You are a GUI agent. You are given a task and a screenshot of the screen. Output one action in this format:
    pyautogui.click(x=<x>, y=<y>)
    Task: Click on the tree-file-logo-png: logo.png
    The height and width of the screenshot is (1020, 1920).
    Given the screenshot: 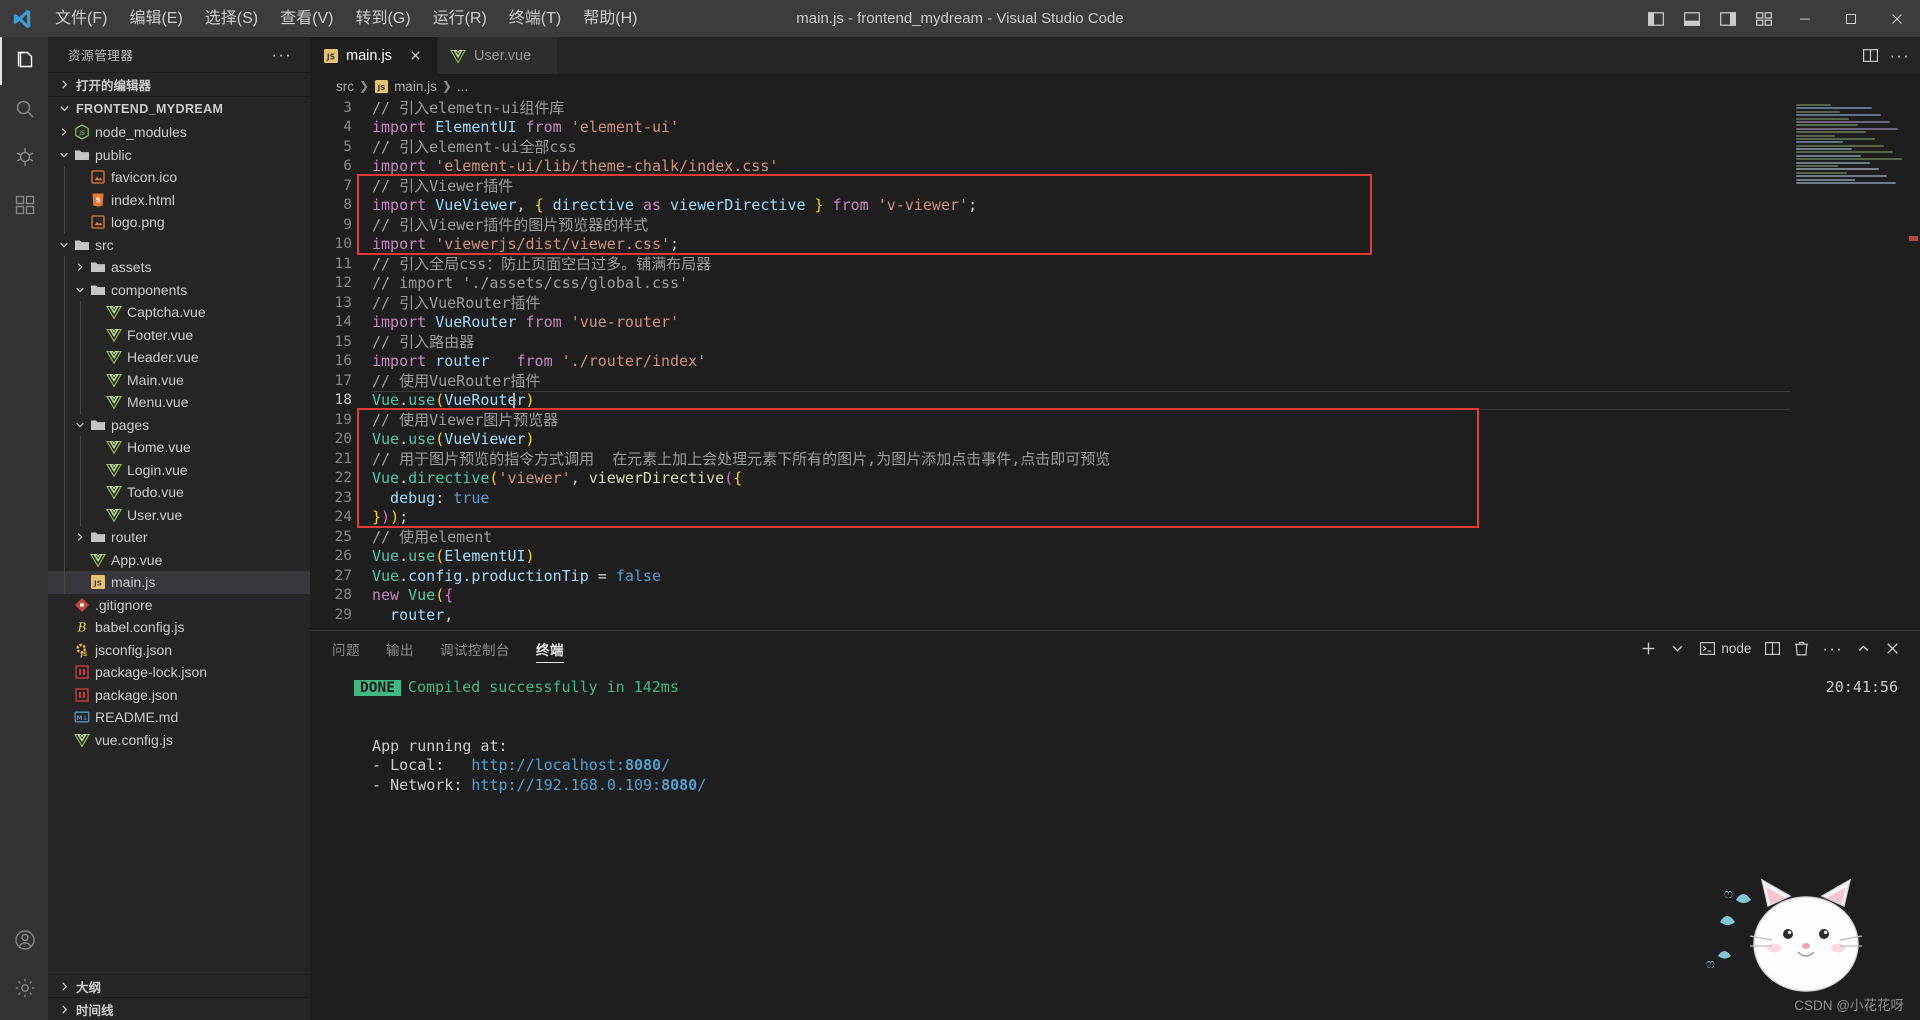 What is the action you would take?
    pyautogui.click(x=179, y=222)
    